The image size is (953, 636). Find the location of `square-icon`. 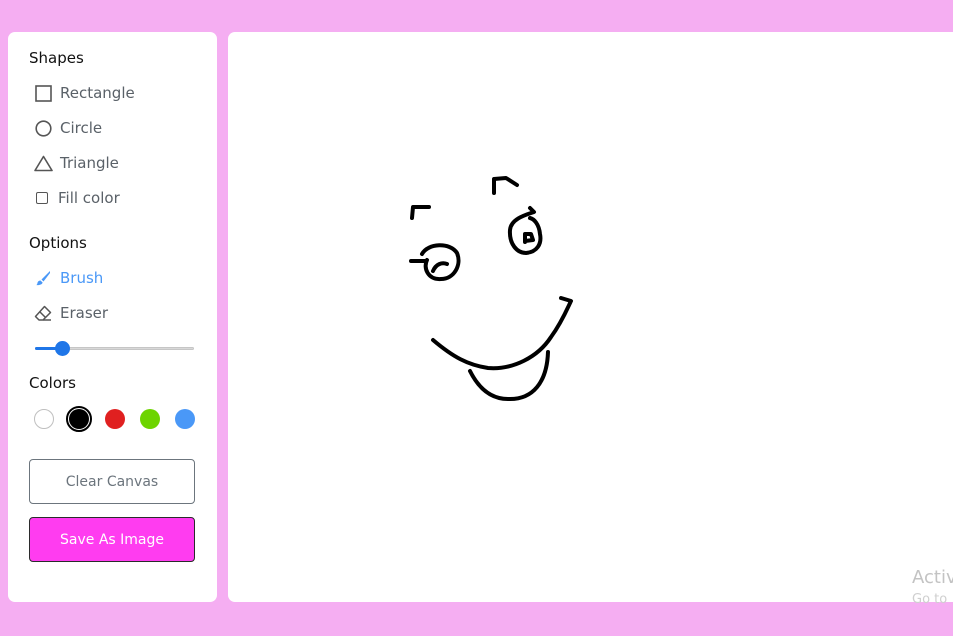

square-icon is located at coordinates (43, 93).